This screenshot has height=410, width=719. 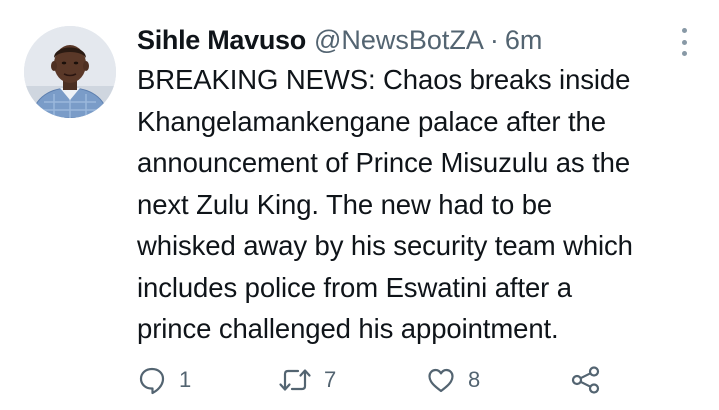 I want to click on share-icon, so click(x=585, y=380).